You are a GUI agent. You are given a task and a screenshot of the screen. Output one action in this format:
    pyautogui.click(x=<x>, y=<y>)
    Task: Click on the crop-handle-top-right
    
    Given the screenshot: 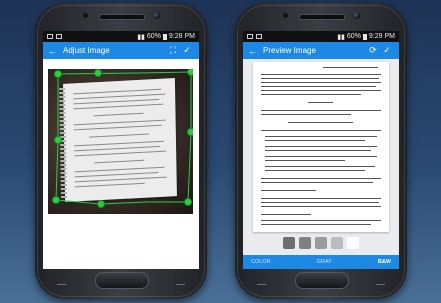 What is the action you would take?
    pyautogui.click(x=190, y=72)
    